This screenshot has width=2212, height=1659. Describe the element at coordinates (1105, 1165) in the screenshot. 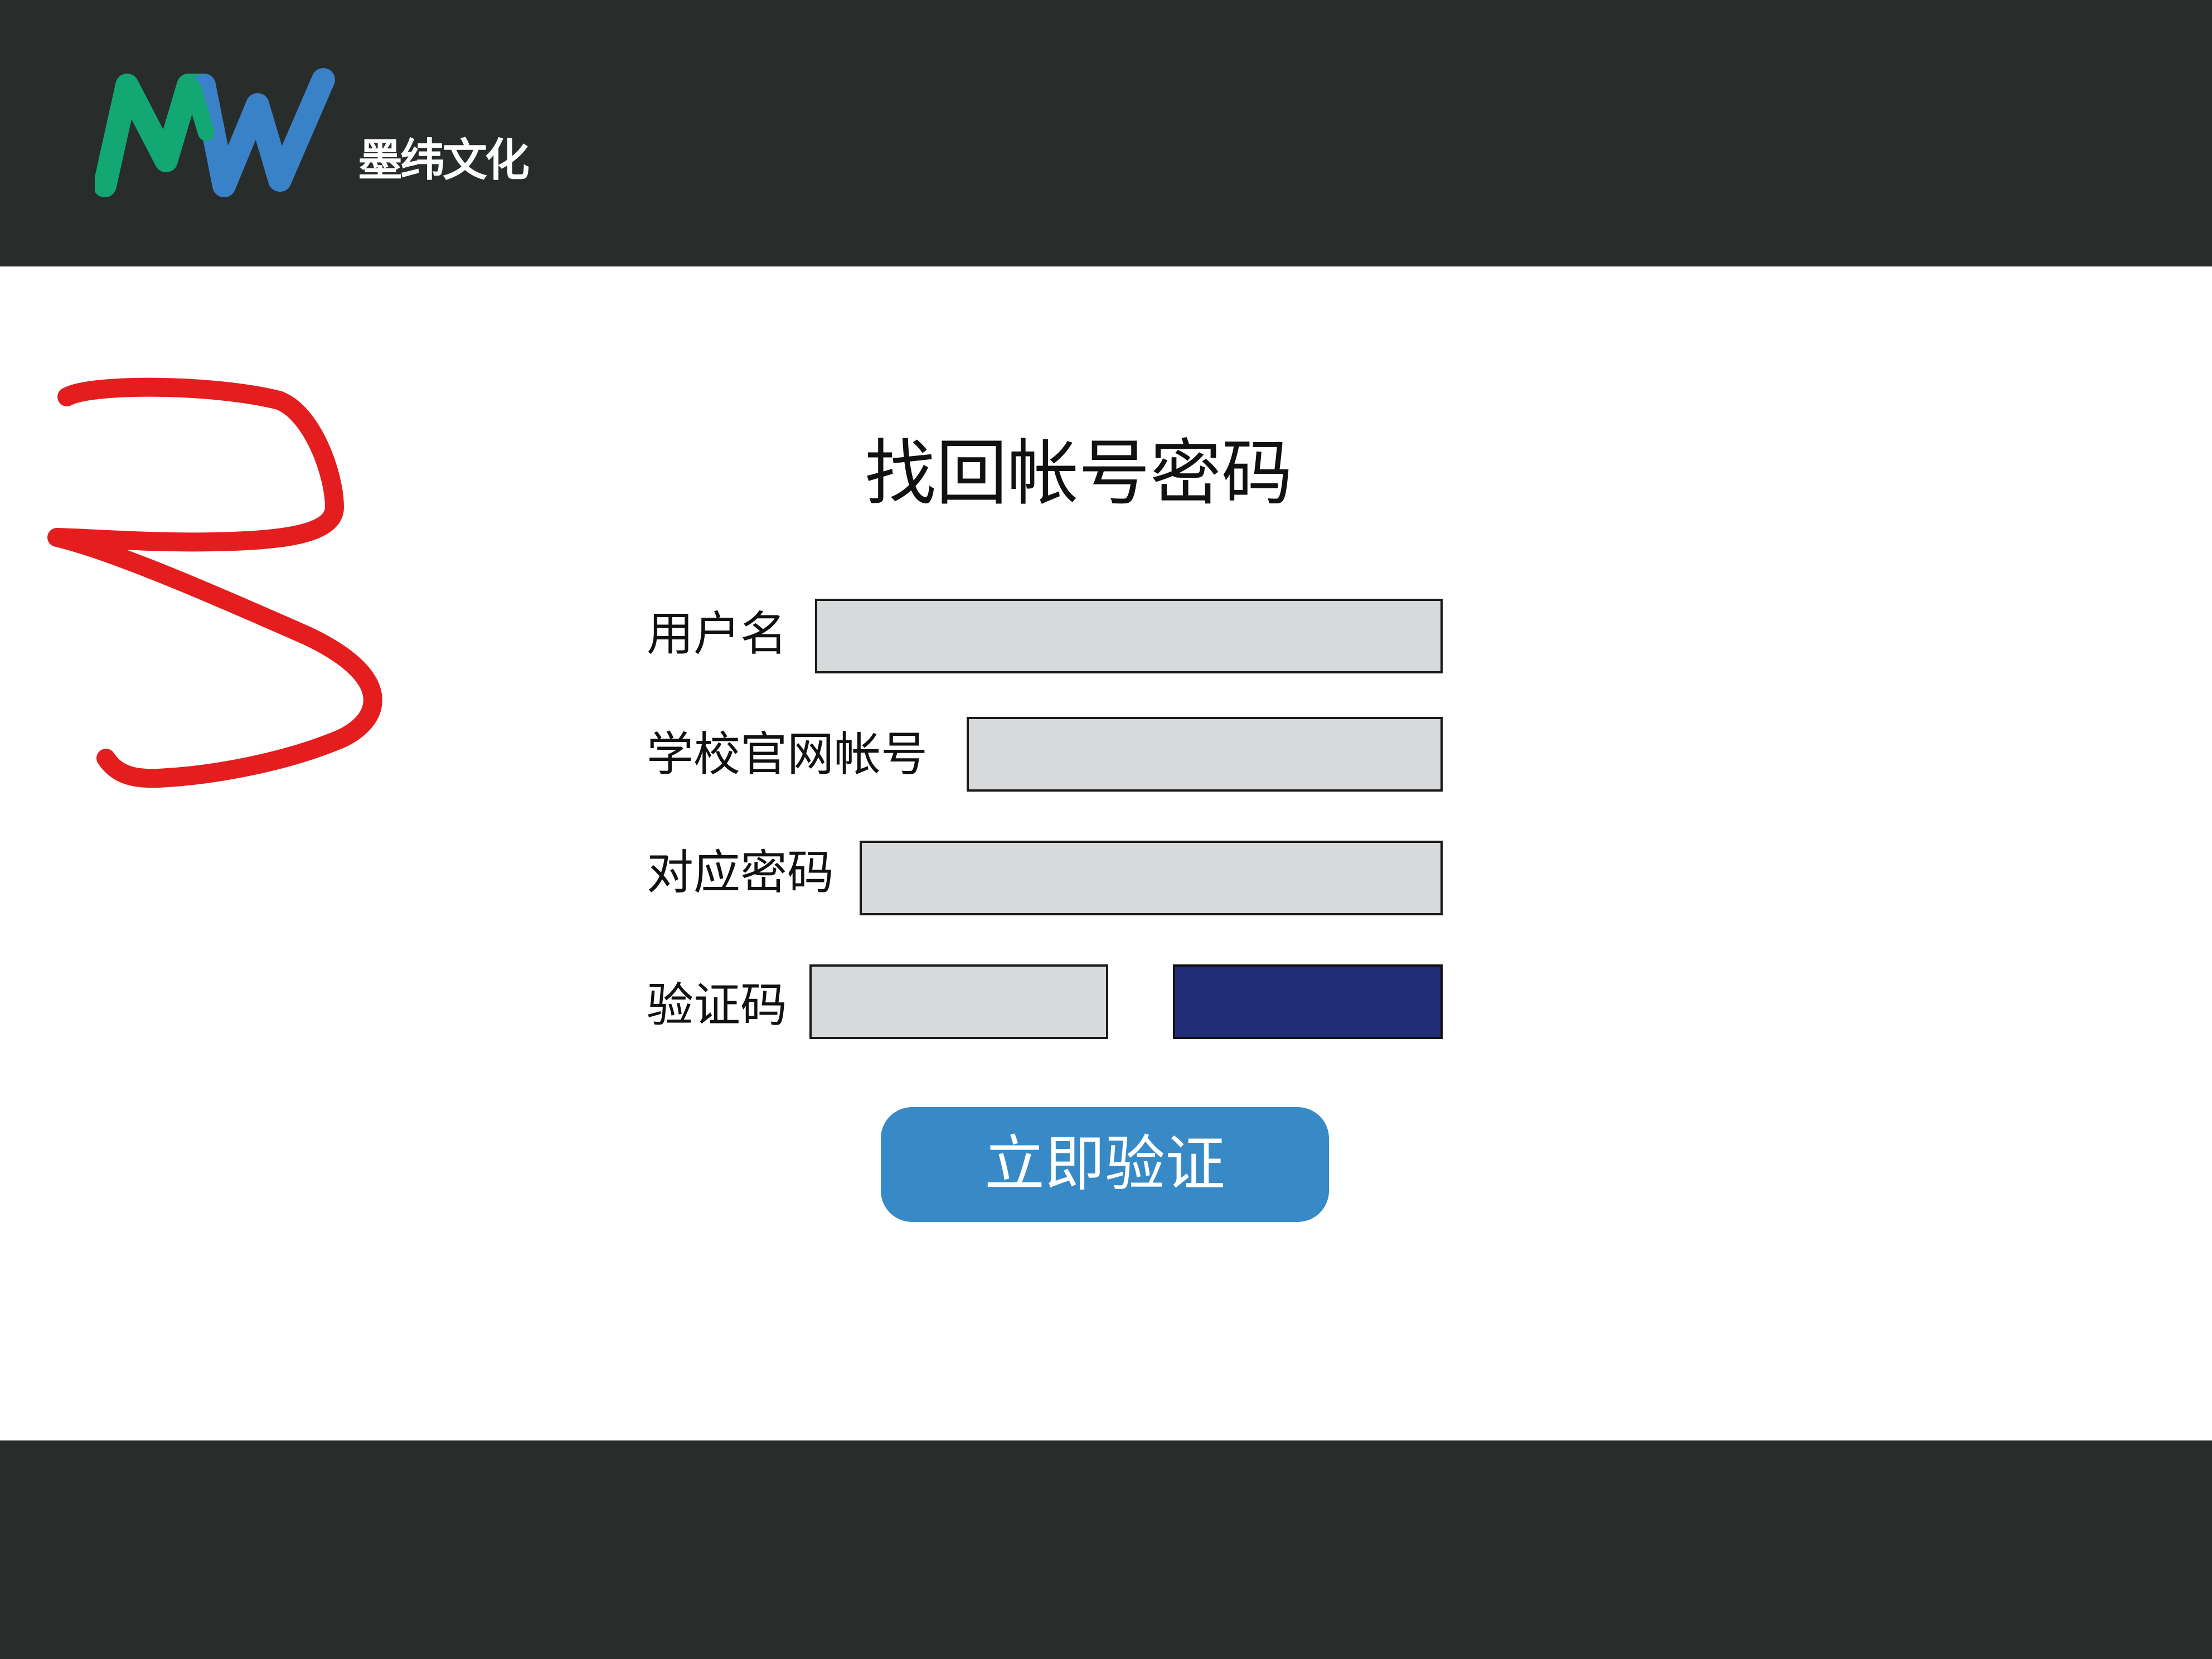

I see `verify-button: 立即验证` at that location.